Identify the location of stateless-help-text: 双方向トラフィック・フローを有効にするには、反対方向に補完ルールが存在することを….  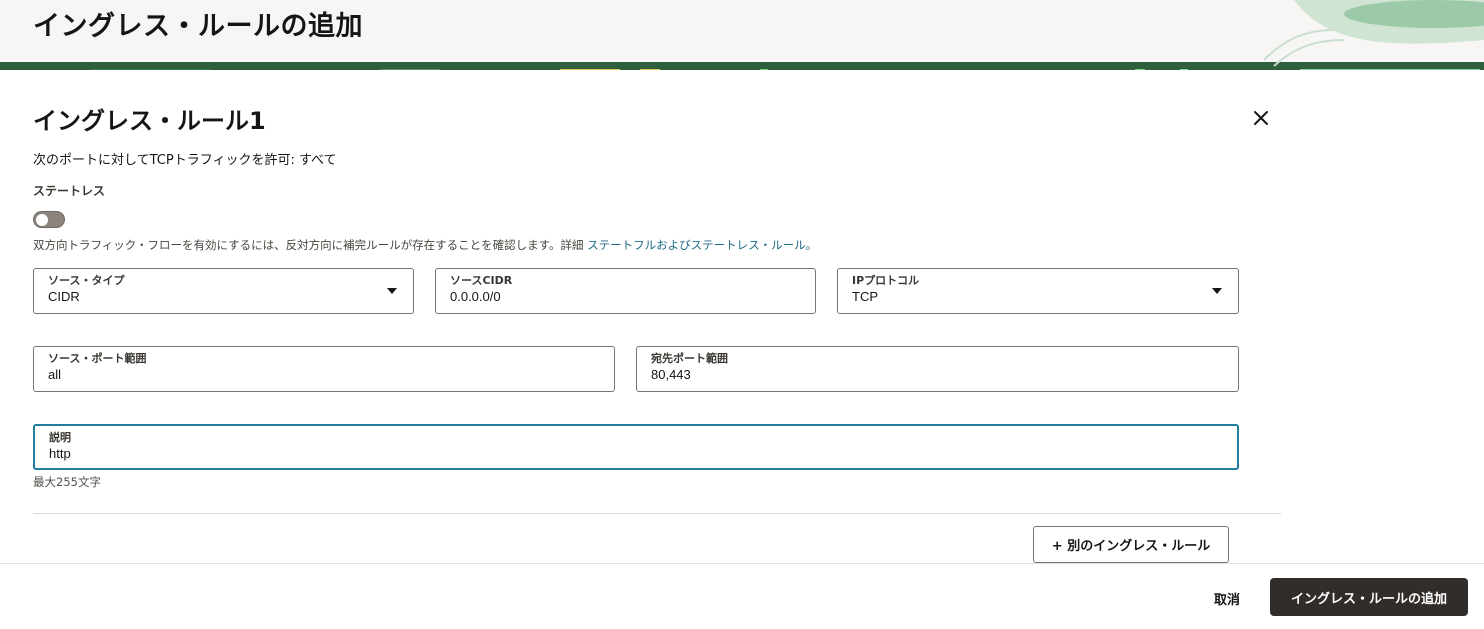
(425, 245).